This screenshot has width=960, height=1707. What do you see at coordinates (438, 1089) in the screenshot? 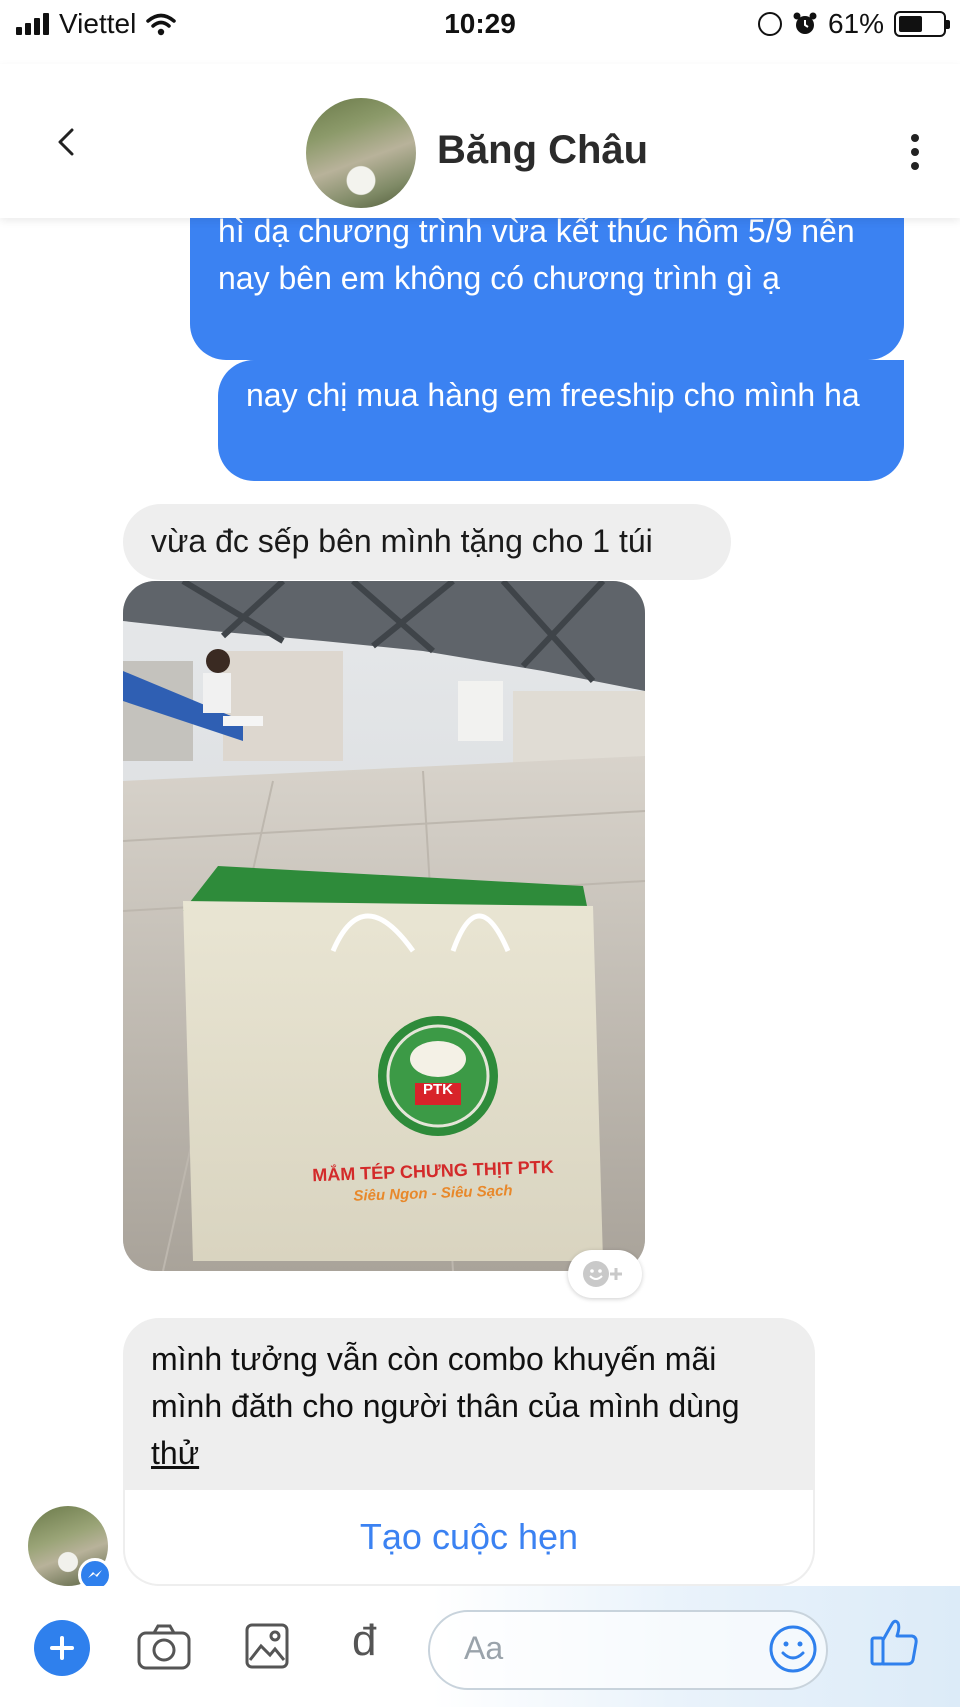
I see `bag-logo-text: PTK` at bounding box center [438, 1089].